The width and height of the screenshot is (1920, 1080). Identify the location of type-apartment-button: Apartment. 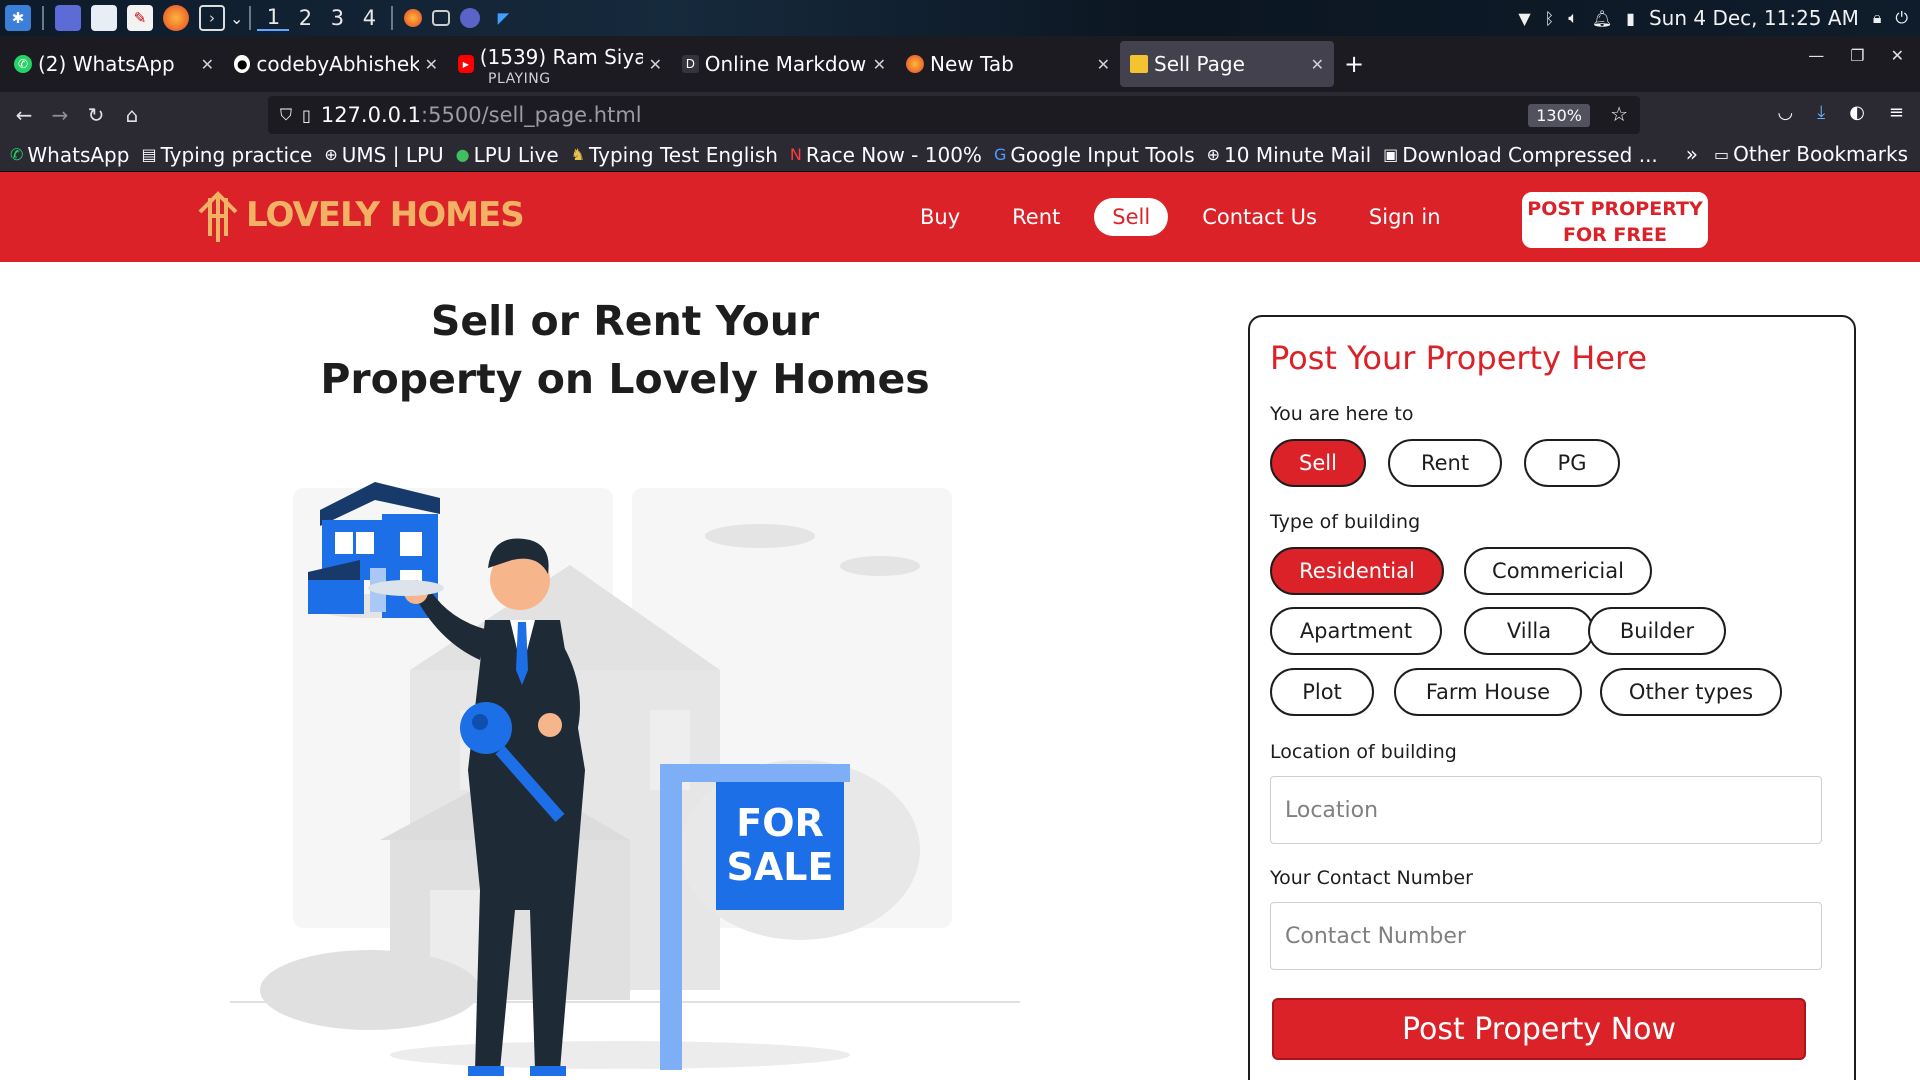
(1356, 631).